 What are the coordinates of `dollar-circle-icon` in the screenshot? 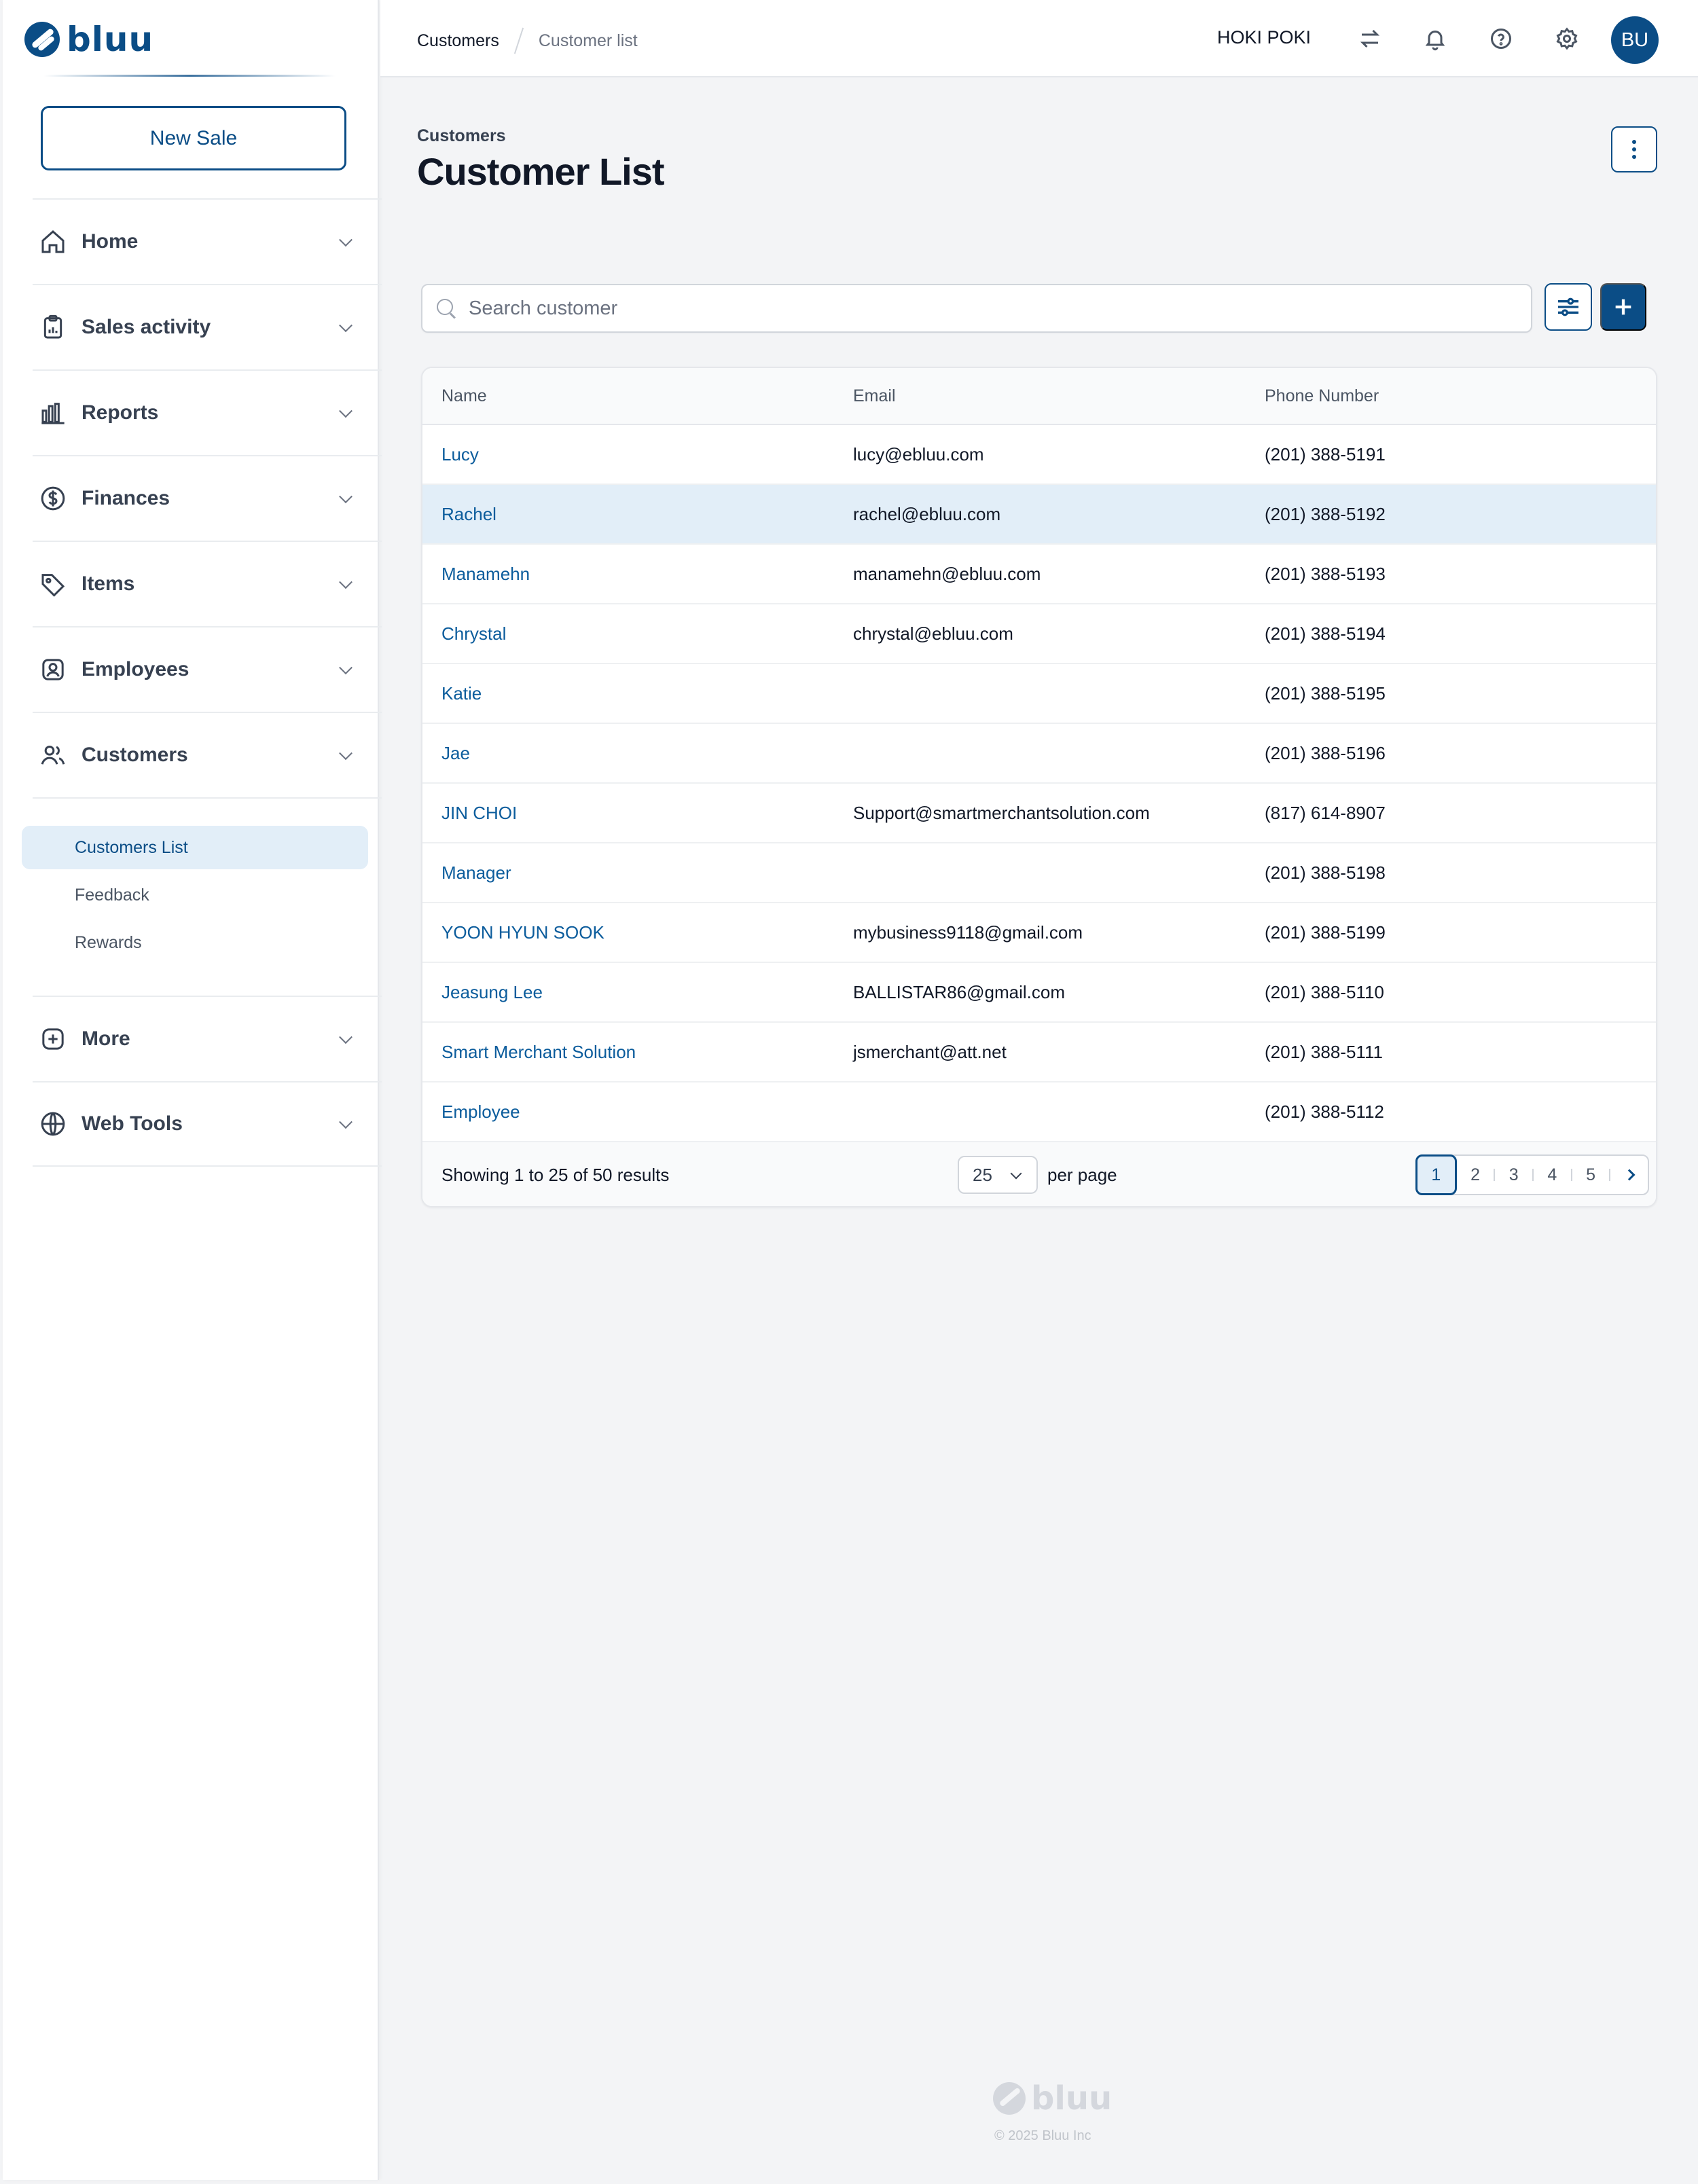 It's located at (53, 498).